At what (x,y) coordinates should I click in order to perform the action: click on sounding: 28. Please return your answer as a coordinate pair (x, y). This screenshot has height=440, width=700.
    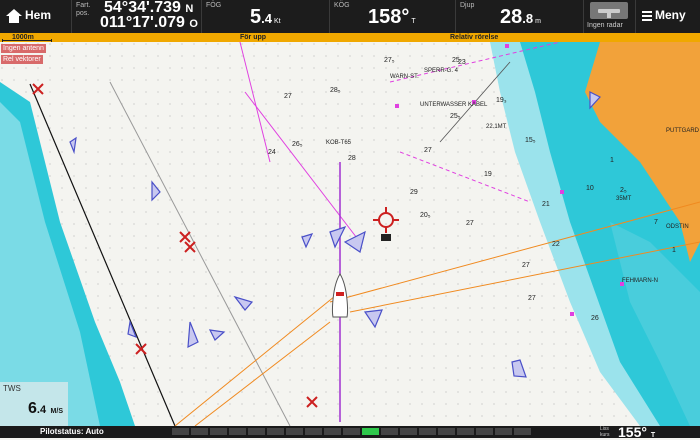
    Looking at the image, I should click on (352, 158).